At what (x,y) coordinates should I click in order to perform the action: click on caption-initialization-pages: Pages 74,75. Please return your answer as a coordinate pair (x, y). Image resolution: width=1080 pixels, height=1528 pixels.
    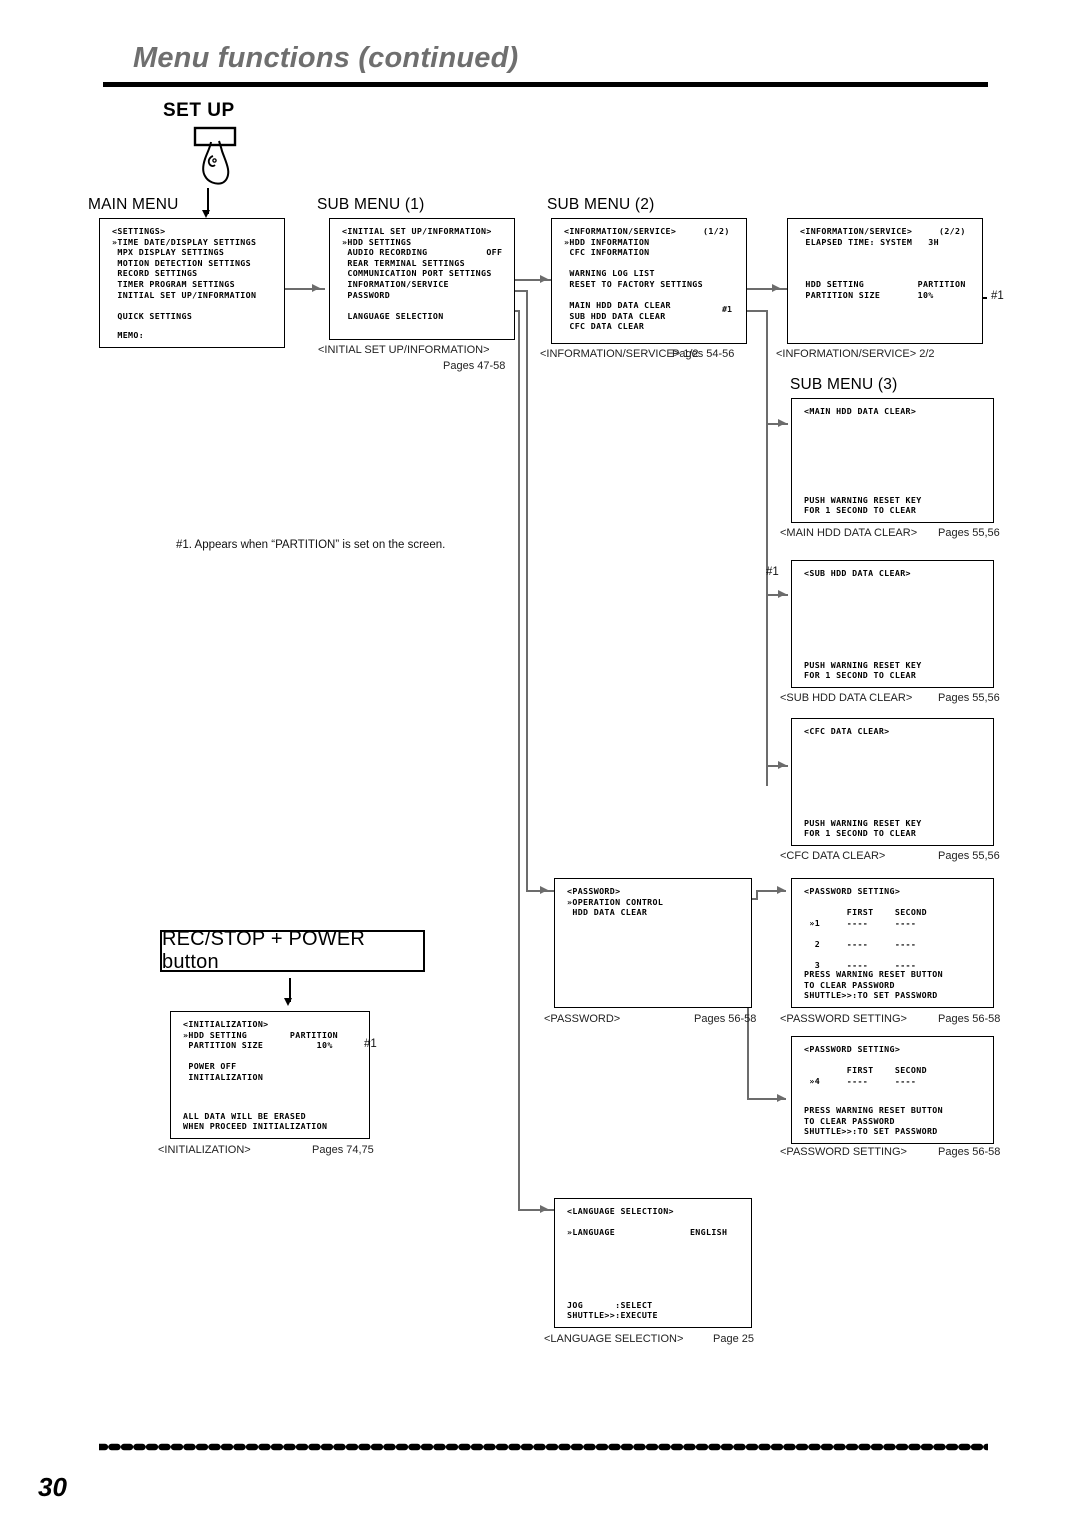
    Looking at the image, I should click on (343, 1150).